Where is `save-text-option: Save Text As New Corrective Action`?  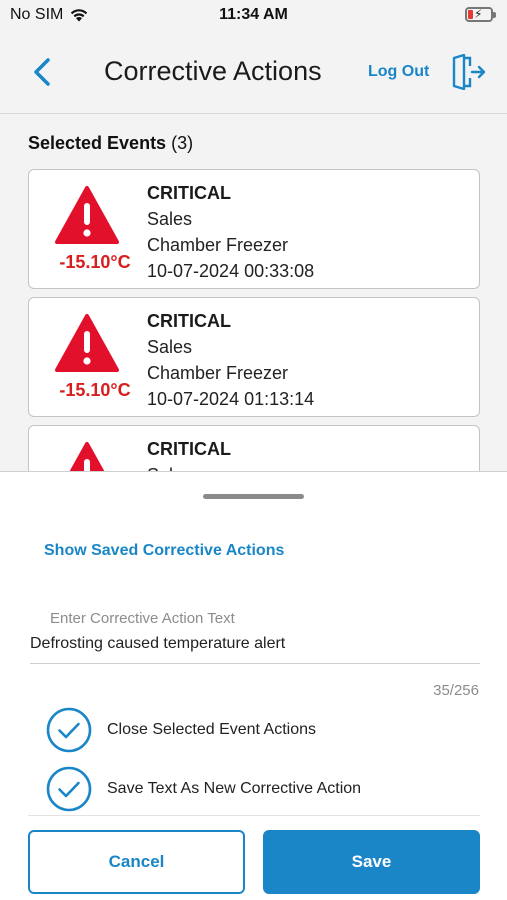 save-text-option: Save Text As New Corrective Action is located at coordinates (256, 789).